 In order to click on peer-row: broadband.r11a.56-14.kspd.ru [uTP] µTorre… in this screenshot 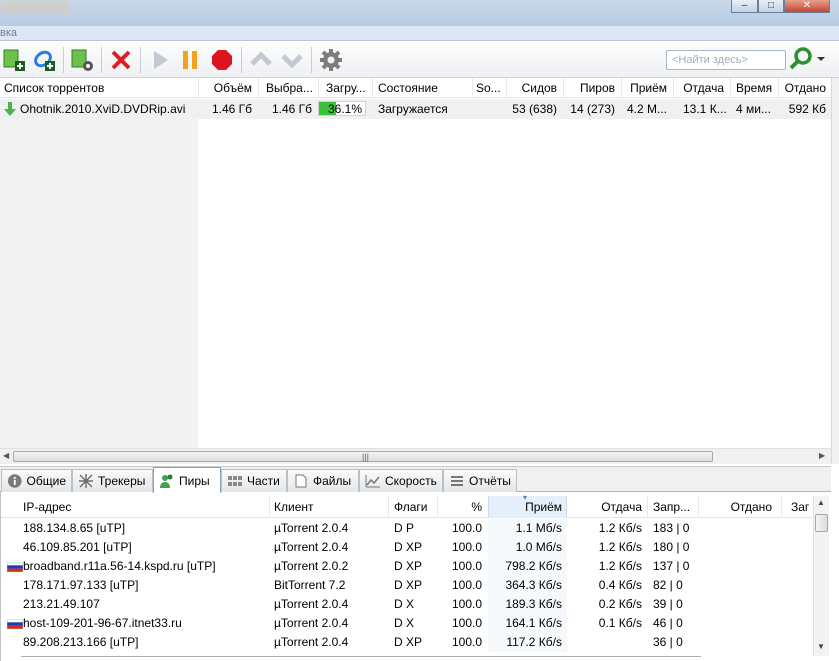, I will do `click(407, 566)`.